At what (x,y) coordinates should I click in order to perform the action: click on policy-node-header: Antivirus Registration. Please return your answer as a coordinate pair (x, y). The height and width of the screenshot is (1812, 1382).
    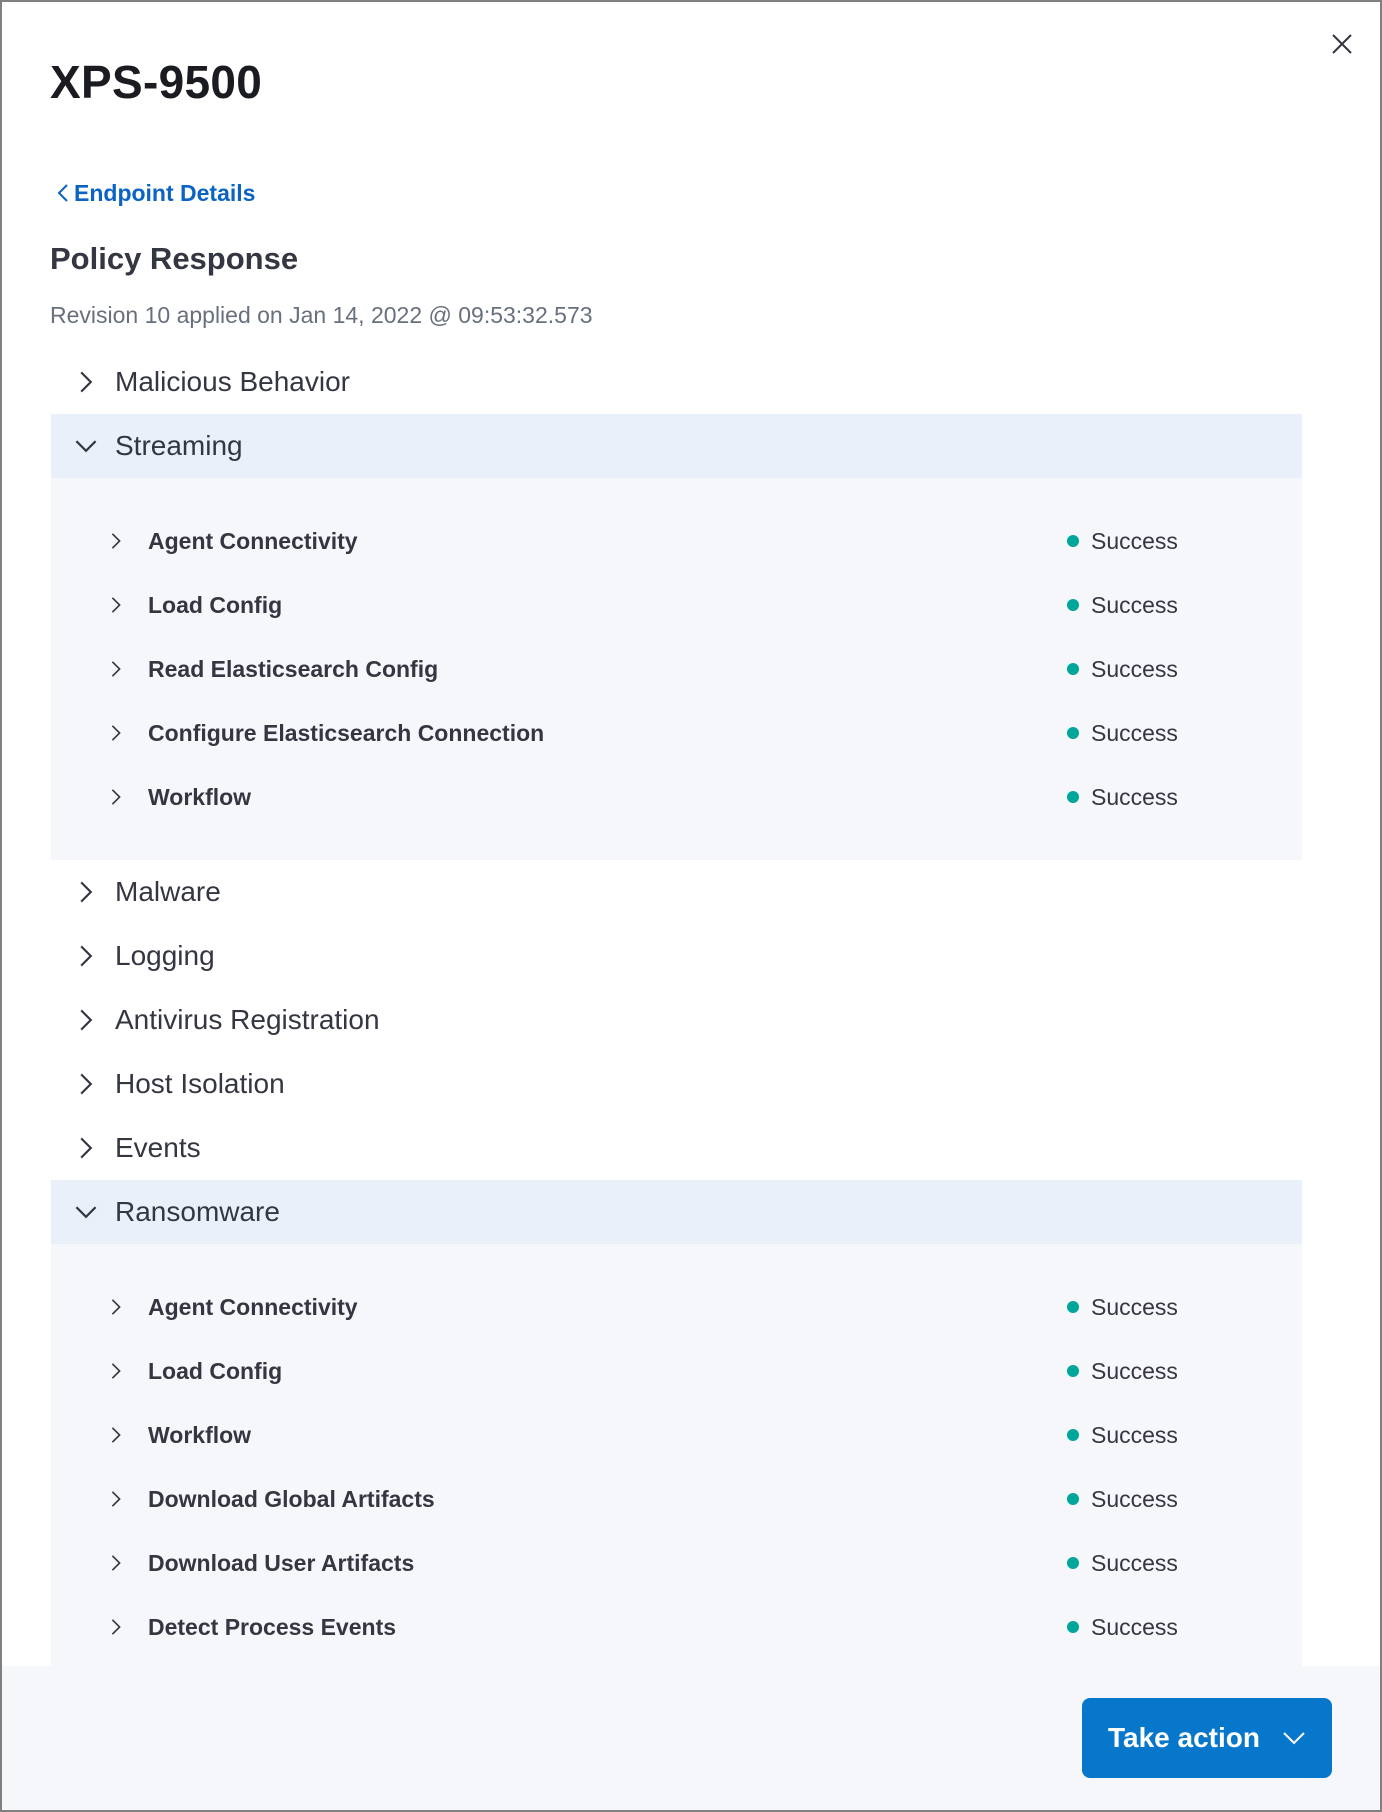
    Looking at the image, I should click on (676, 1020).